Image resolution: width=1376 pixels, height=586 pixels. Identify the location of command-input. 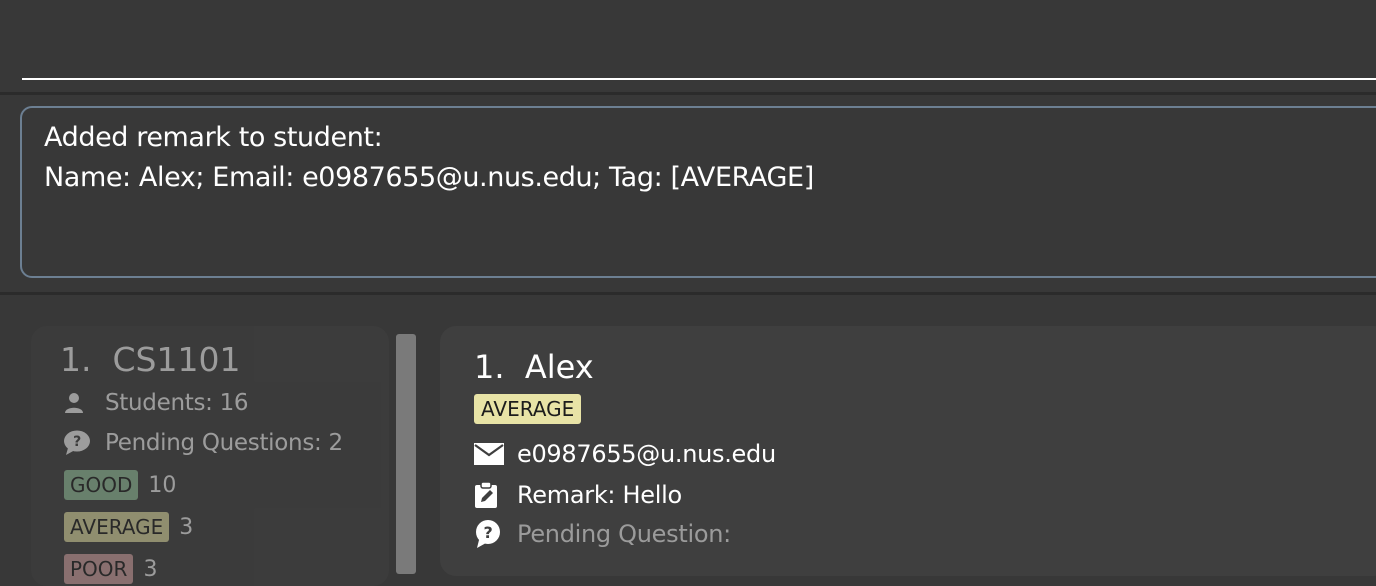
(699, 50).